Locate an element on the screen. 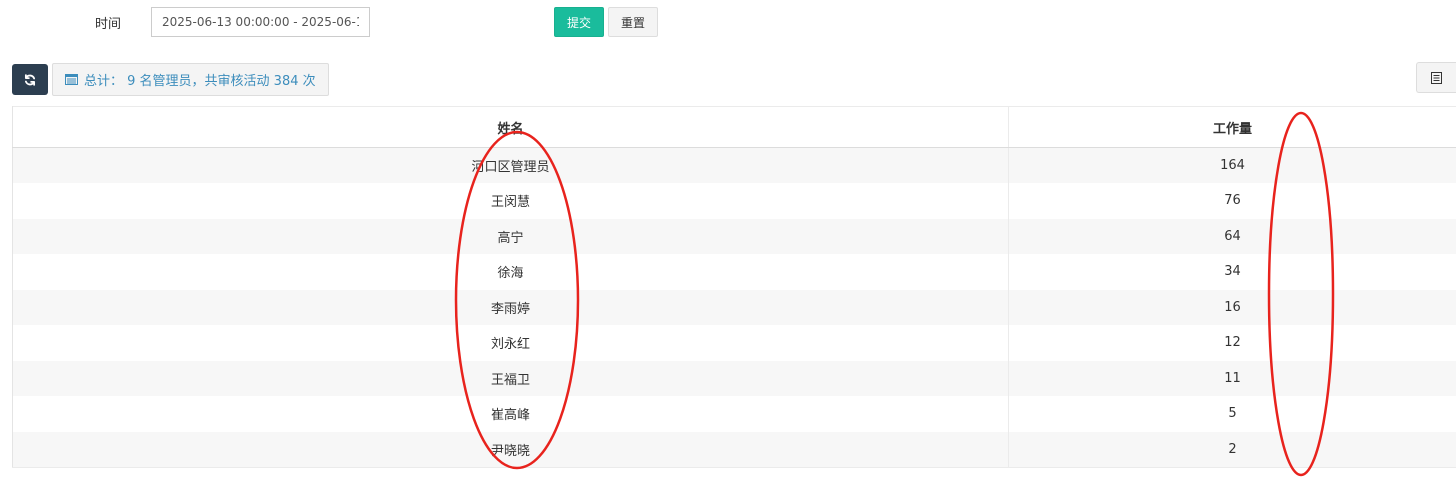  header-name: 姓名 is located at coordinates (510, 127).